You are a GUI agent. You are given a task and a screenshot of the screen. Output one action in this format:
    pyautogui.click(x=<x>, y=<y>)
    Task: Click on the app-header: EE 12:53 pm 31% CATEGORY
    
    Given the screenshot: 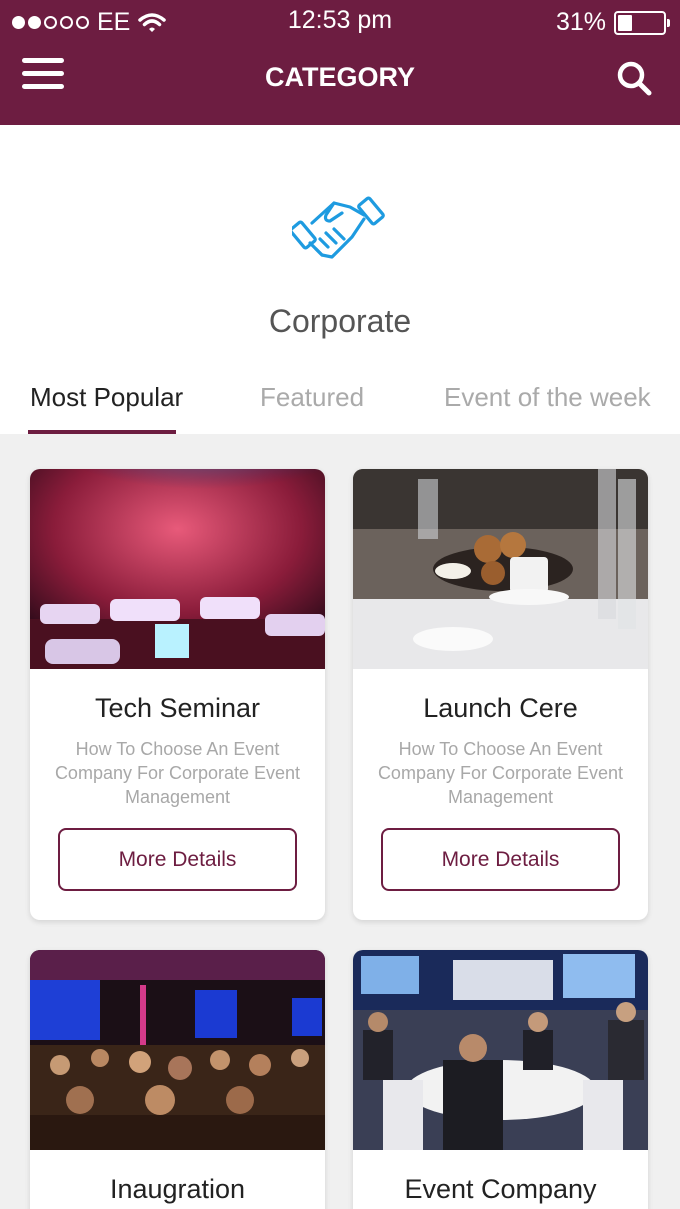 What is the action you would take?
    pyautogui.click(x=340, y=62)
    